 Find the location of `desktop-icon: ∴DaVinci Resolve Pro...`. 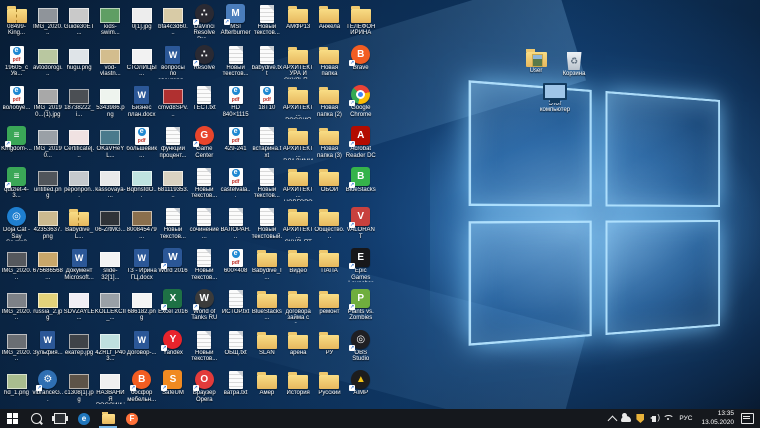

desktop-icon: ∴DaVinci Resolve Pro... is located at coordinates (204, 21).